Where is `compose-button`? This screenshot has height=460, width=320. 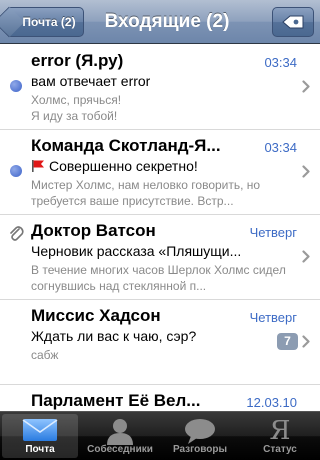 compose-button is located at coordinates (293, 22).